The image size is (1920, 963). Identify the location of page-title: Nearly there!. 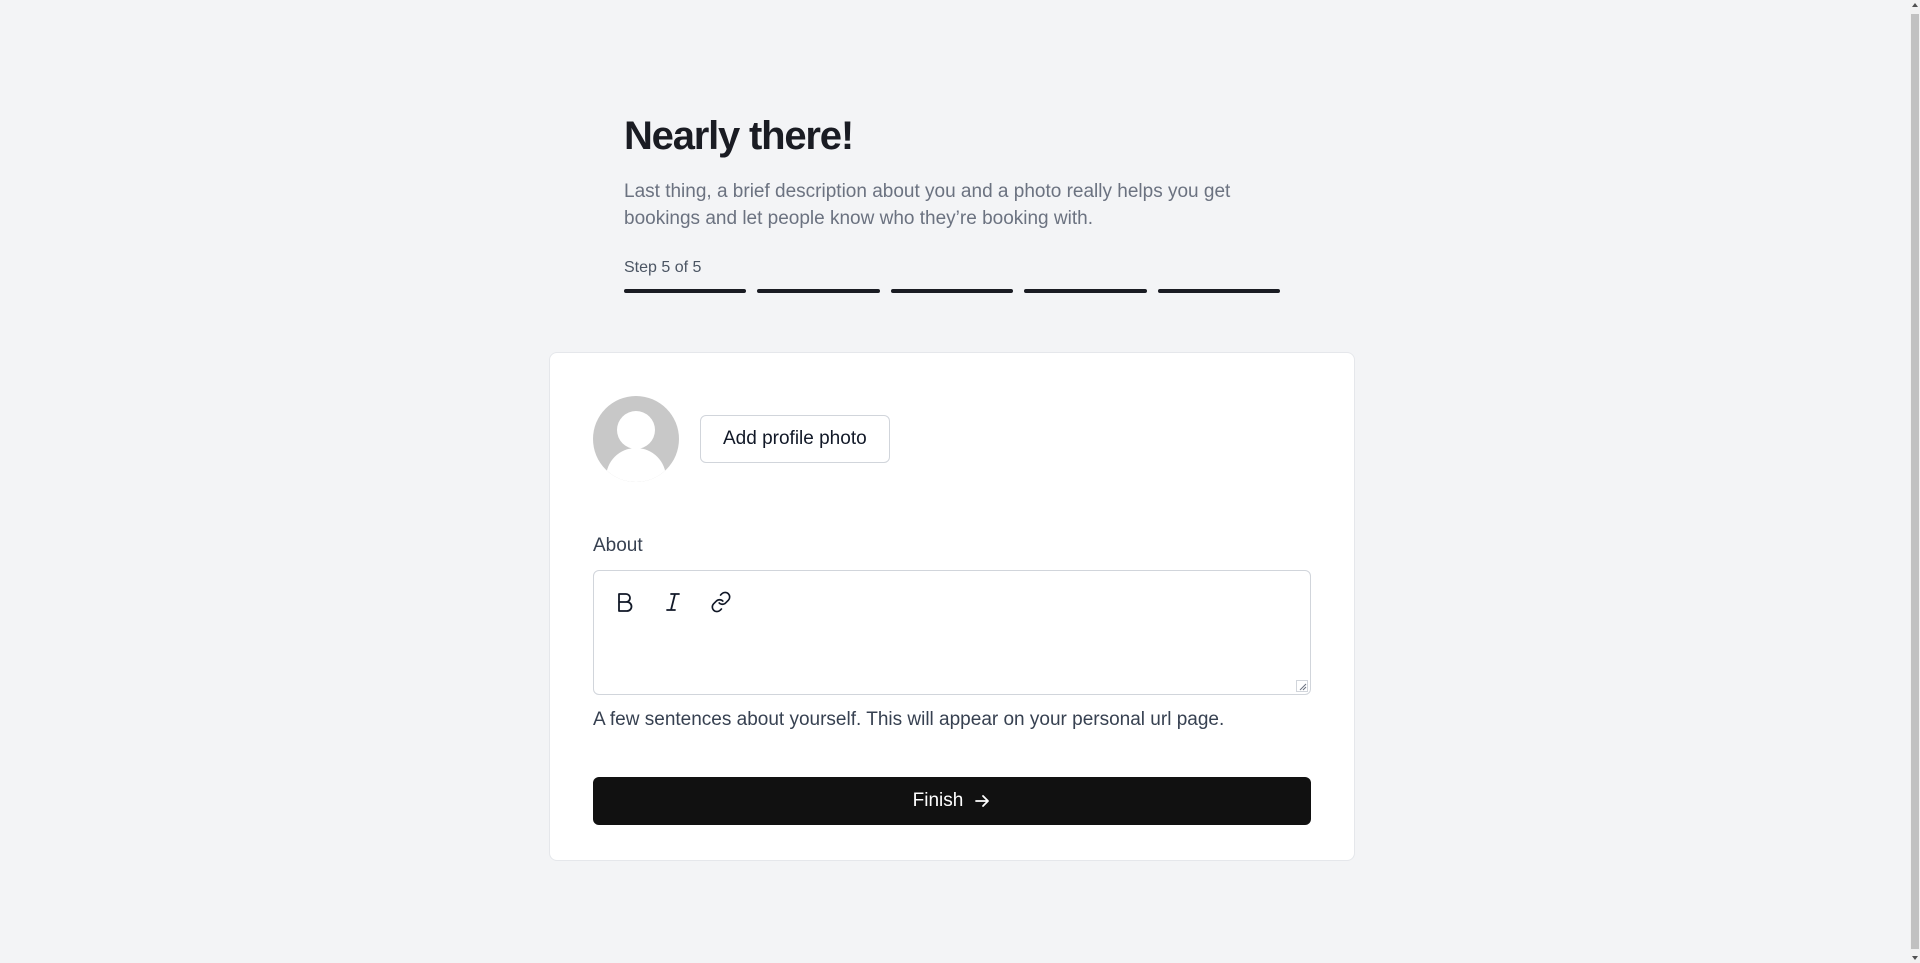
(739, 136).